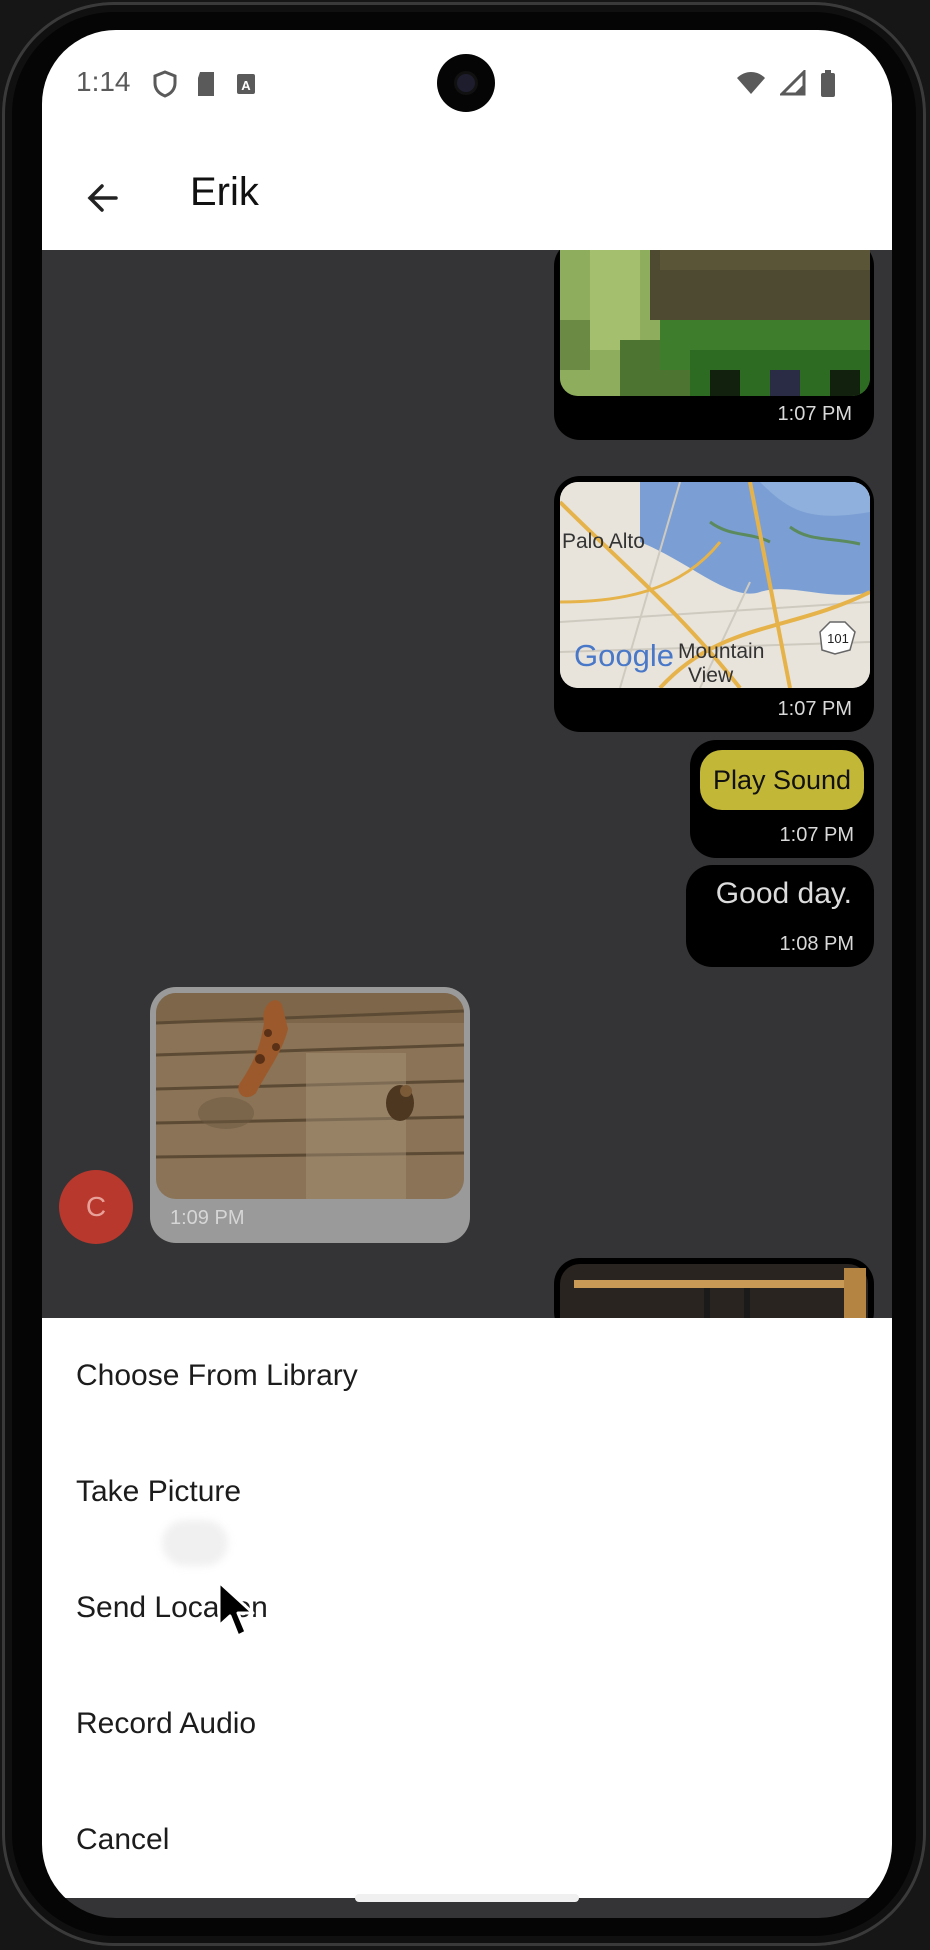 Image resolution: width=930 pixels, height=1950 pixels. I want to click on wifi-icon, so click(751, 83).